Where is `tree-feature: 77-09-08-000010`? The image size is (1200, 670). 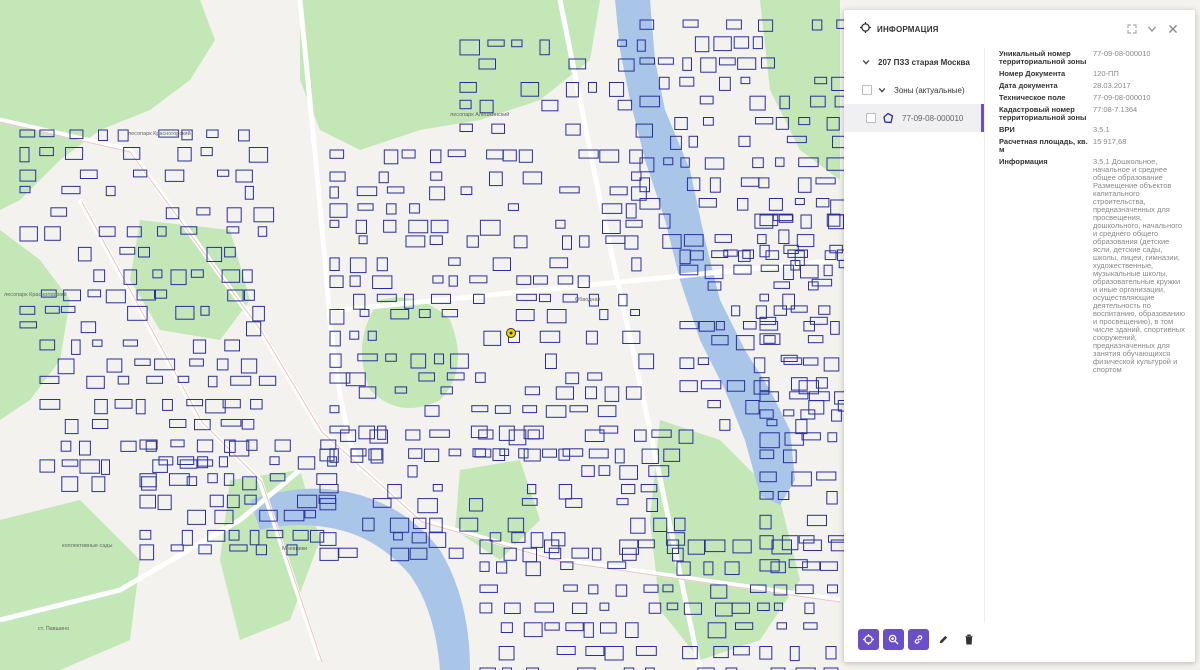 tree-feature: 77-09-08-000010 is located at coordinates (914, 118).